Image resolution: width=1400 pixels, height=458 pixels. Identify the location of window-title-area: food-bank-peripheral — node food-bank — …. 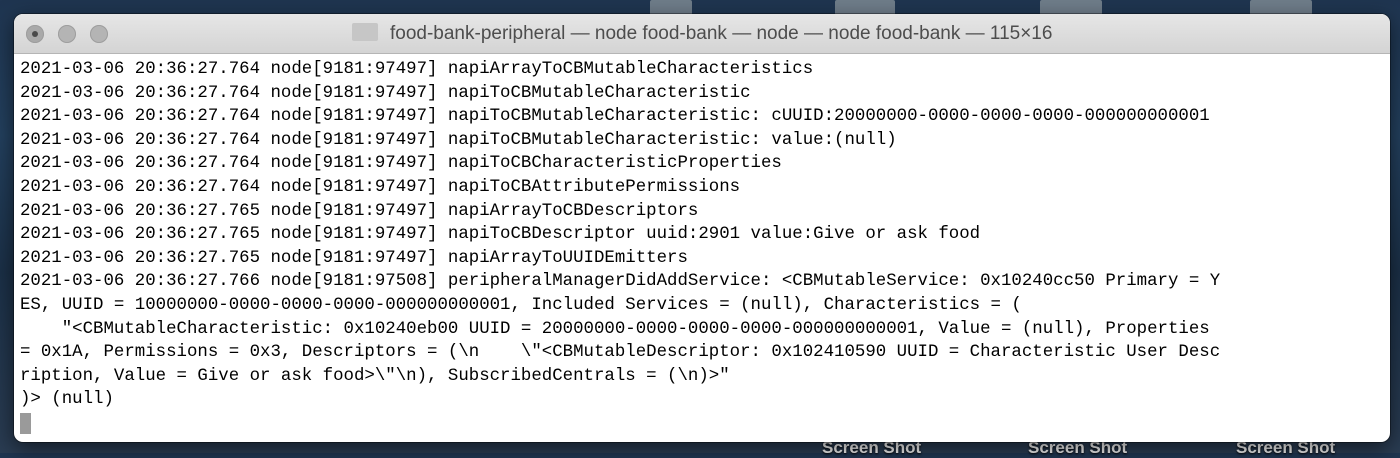
(702, 34).